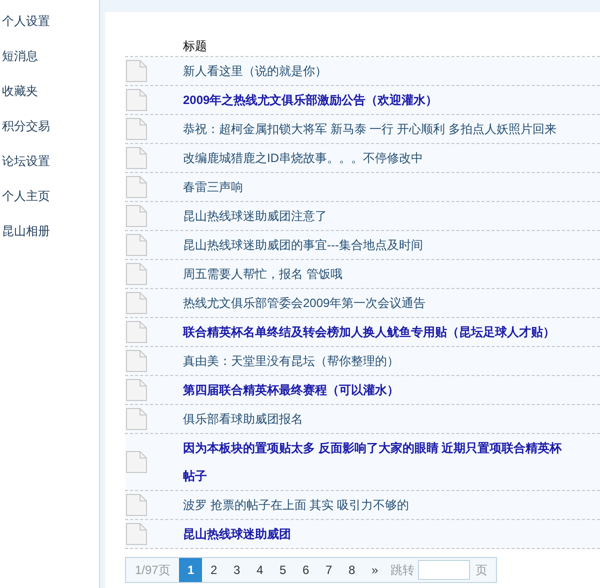  I want to click on sidebar-link: 短消息, so click(19, 56).